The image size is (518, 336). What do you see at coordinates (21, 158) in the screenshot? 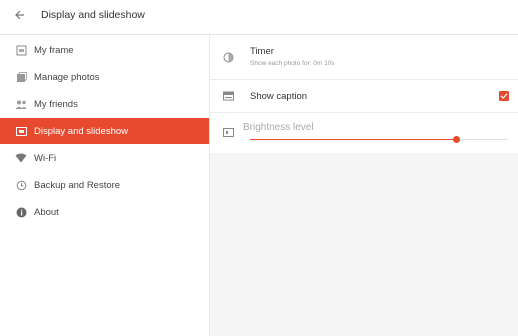
I see `wifi-icon` at bounding box center [21, 158].